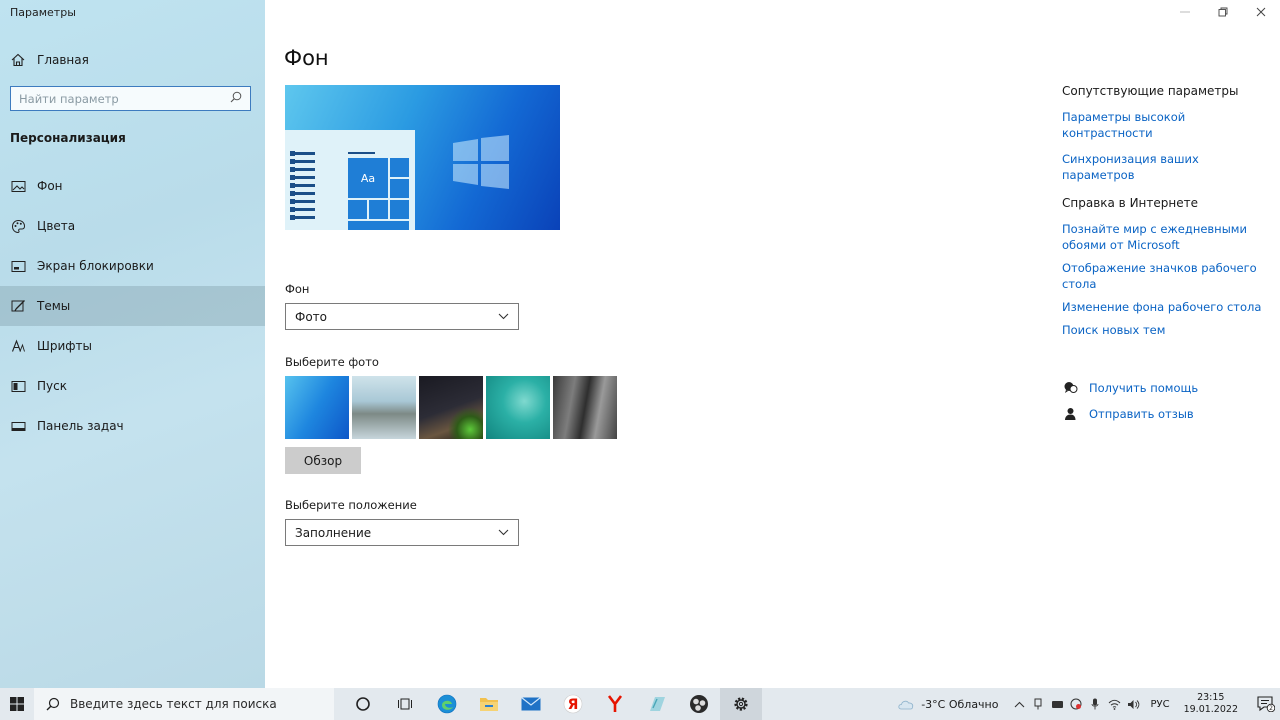 Image resolution: width=1280 pixels, height=720 pixels. I want to click on volume-icon, so click(1133, 704).